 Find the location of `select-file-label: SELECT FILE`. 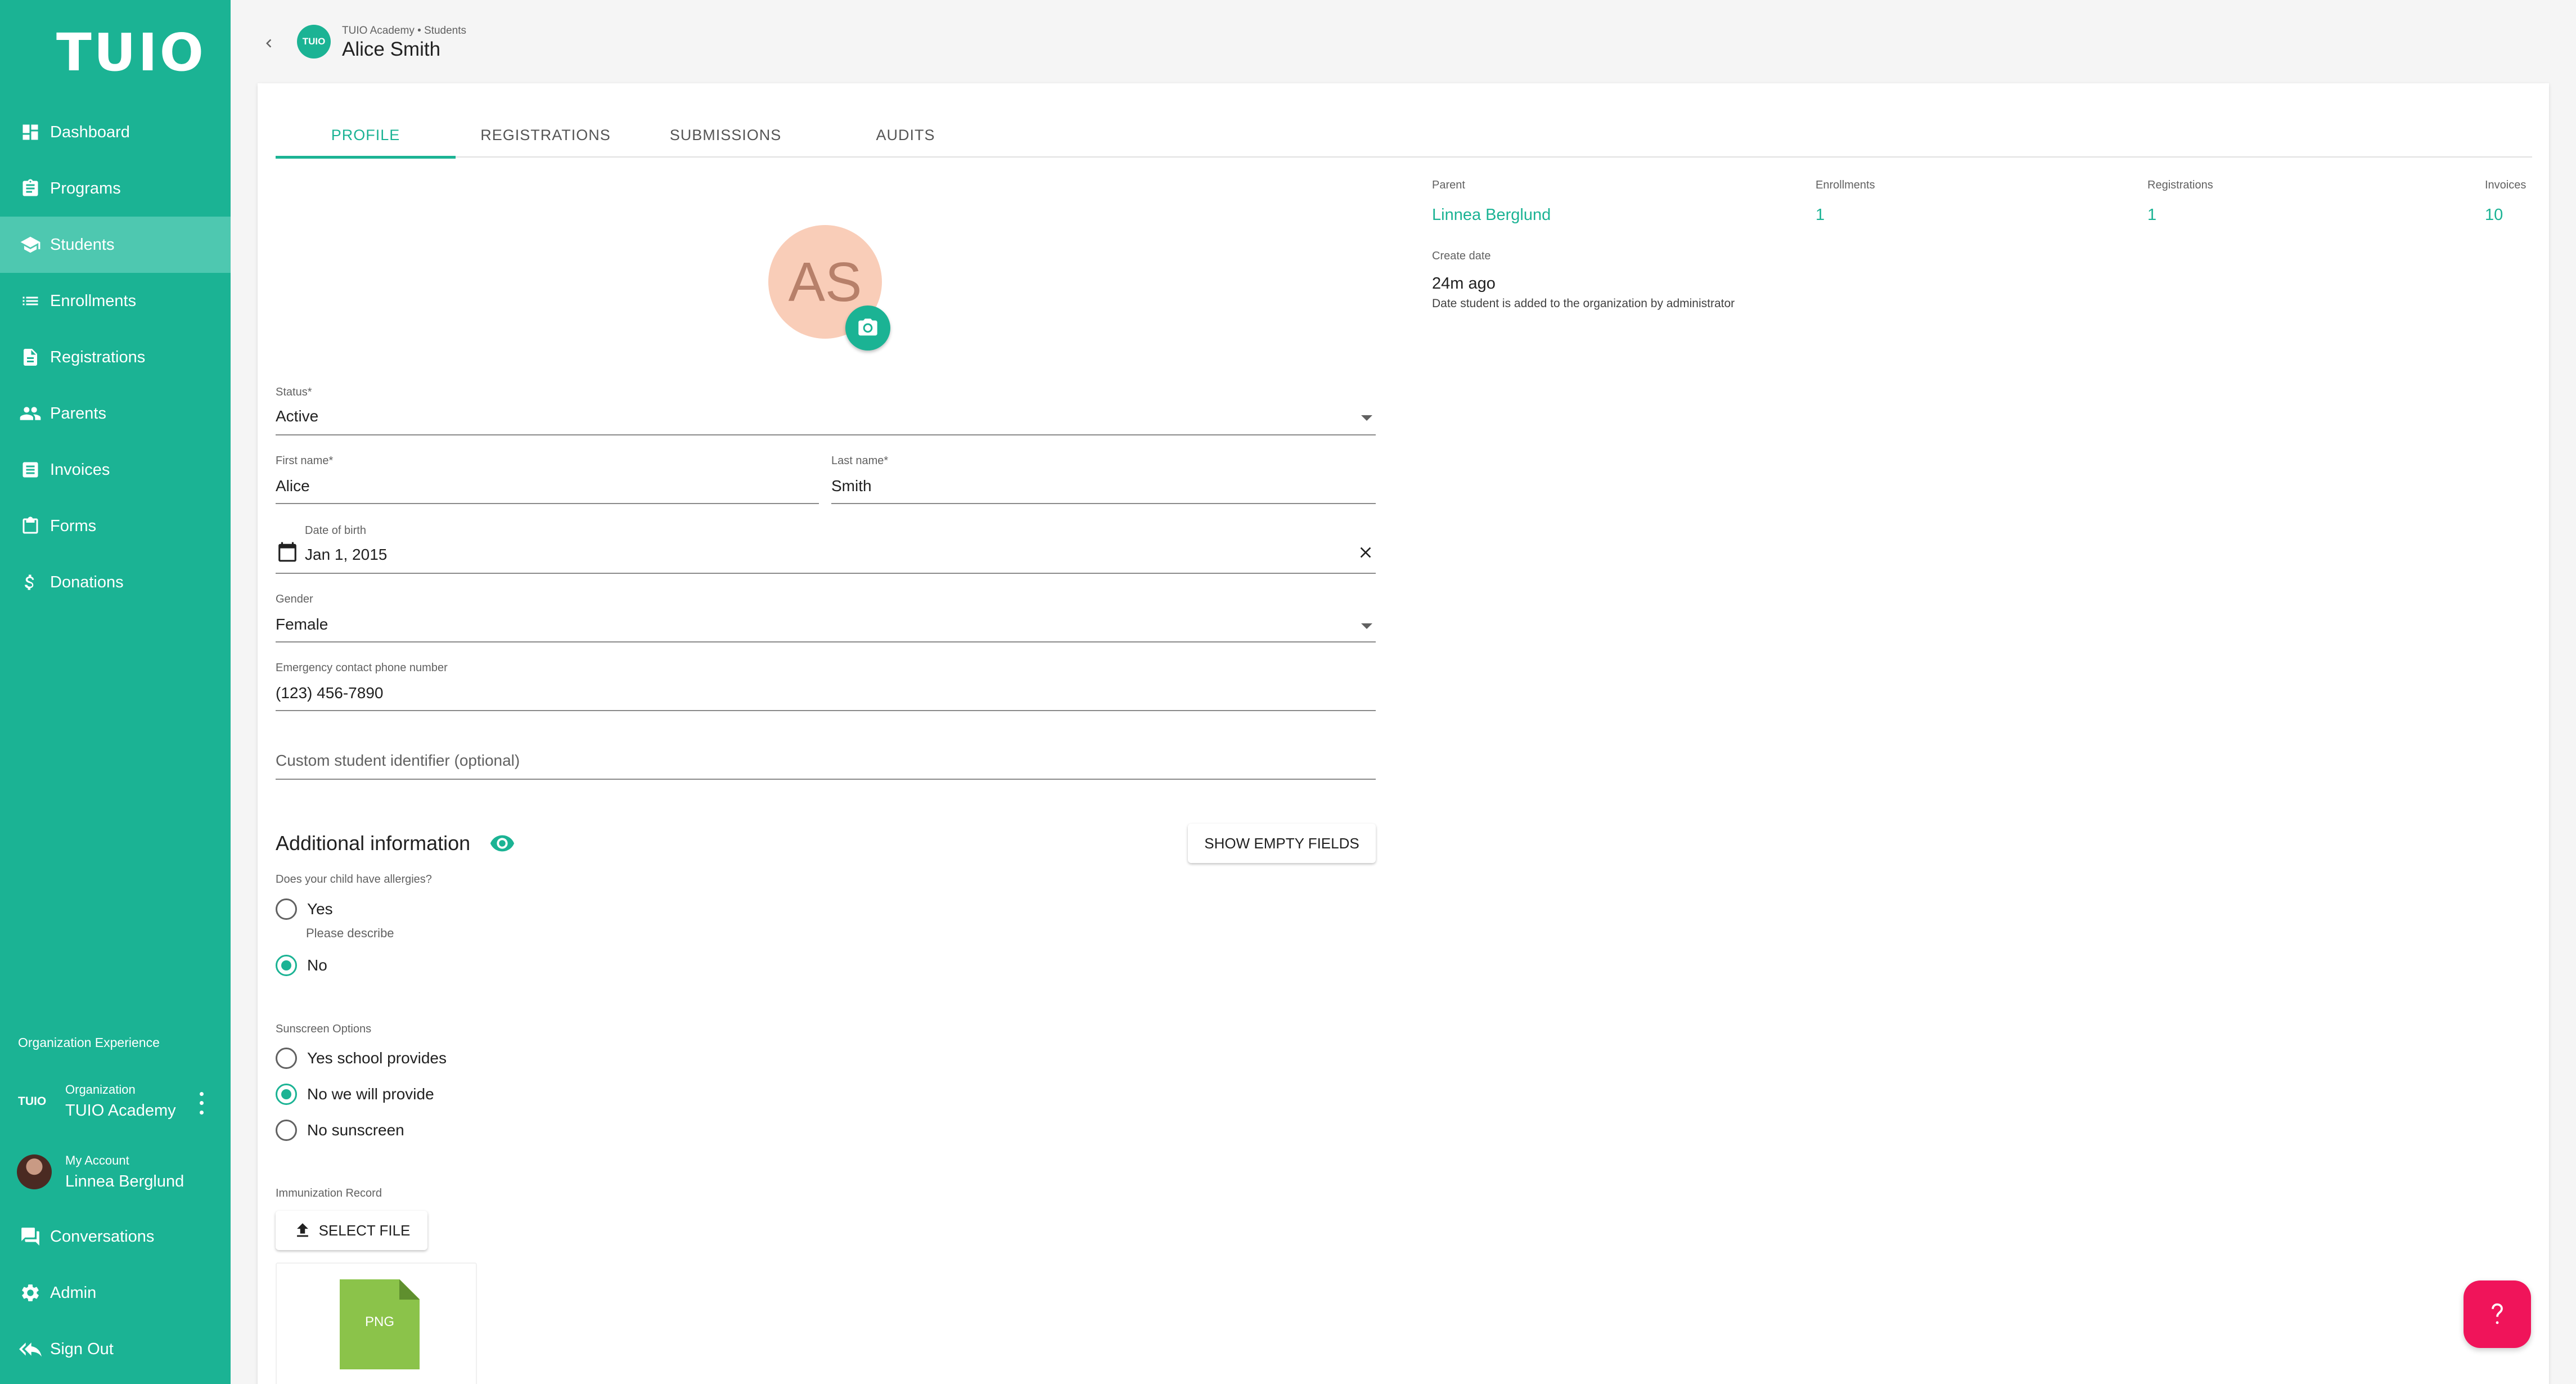

select-file-label: SELECT FILE is located at coordinates (364, 1230).